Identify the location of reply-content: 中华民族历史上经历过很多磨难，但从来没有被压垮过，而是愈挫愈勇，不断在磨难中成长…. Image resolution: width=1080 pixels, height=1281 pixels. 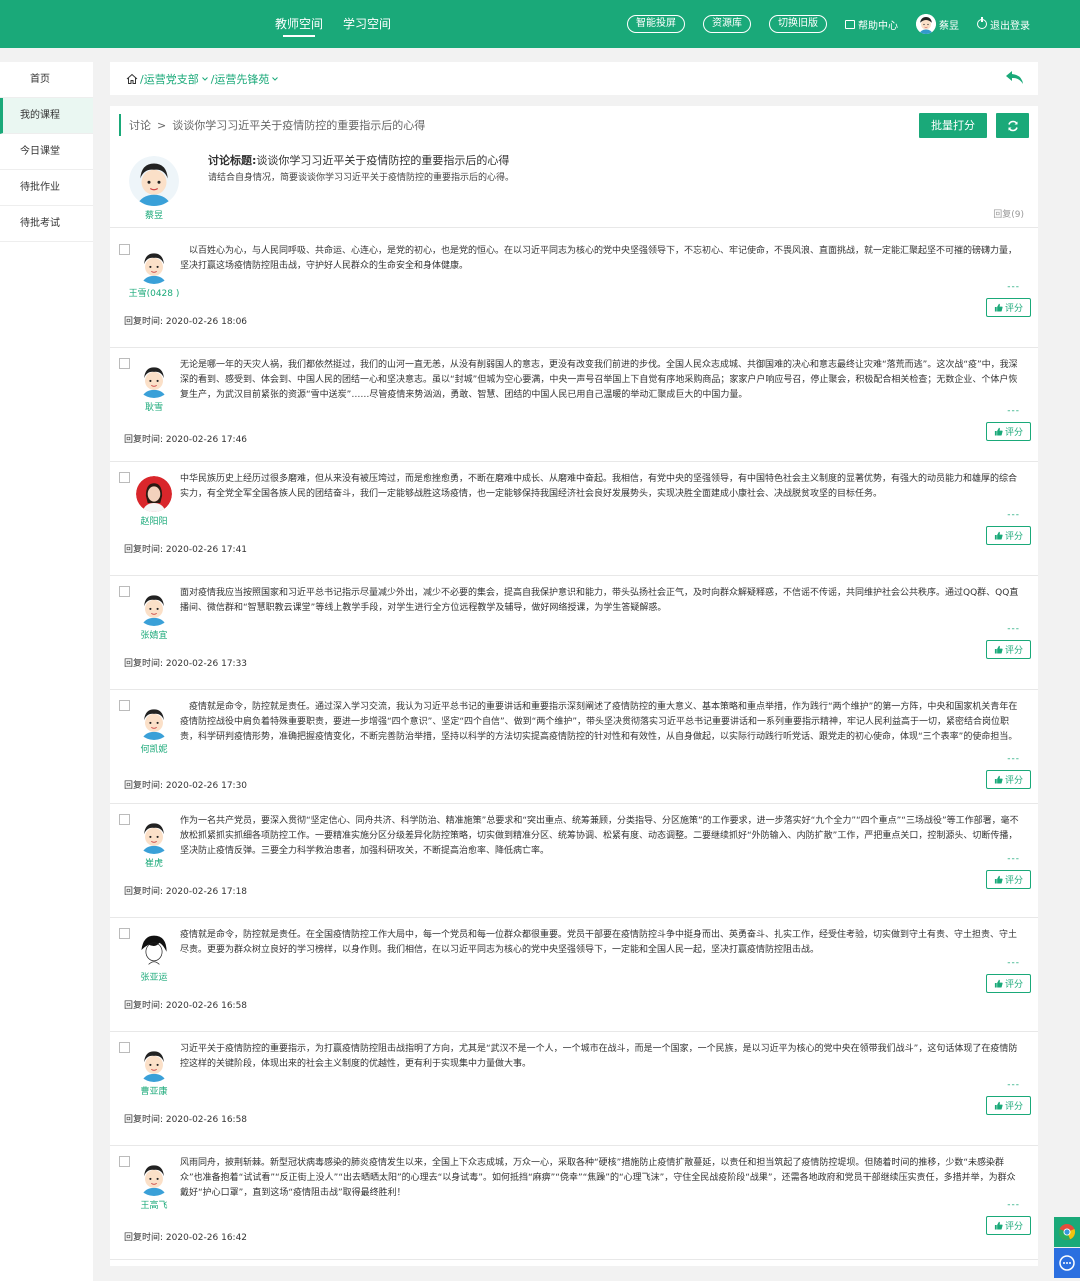
(599, 486).